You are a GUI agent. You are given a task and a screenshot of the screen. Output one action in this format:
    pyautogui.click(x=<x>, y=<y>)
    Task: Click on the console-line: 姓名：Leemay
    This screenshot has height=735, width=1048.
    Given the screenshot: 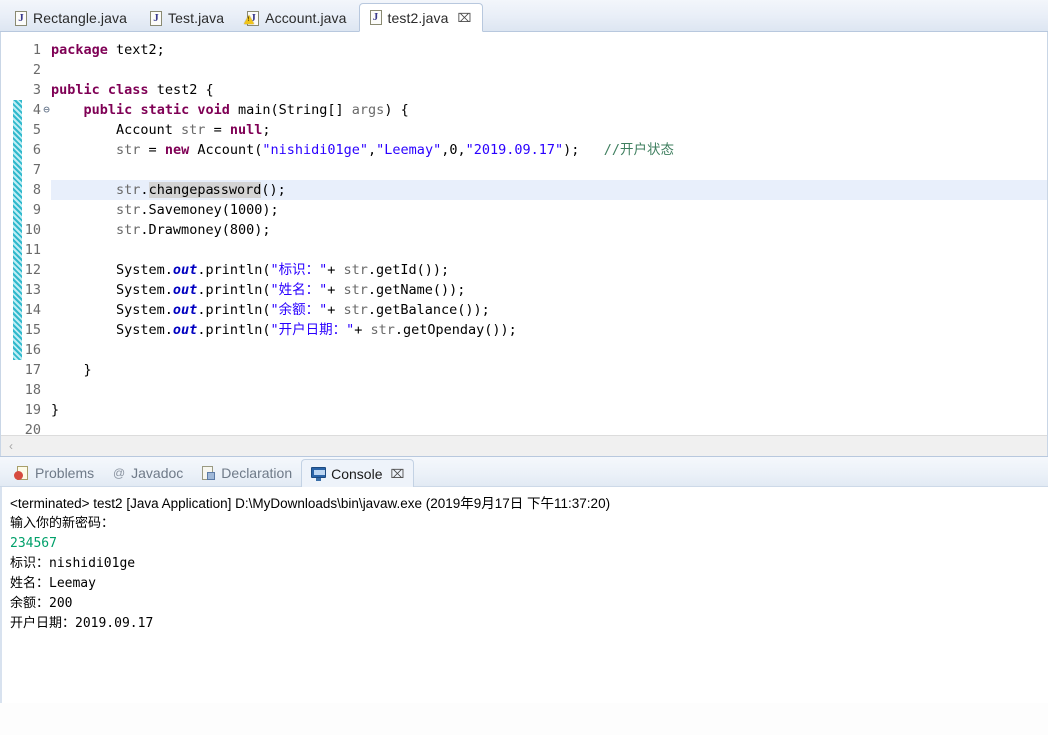 What is the action you would take?
    pyautogui.click(x=53, y=583)
    